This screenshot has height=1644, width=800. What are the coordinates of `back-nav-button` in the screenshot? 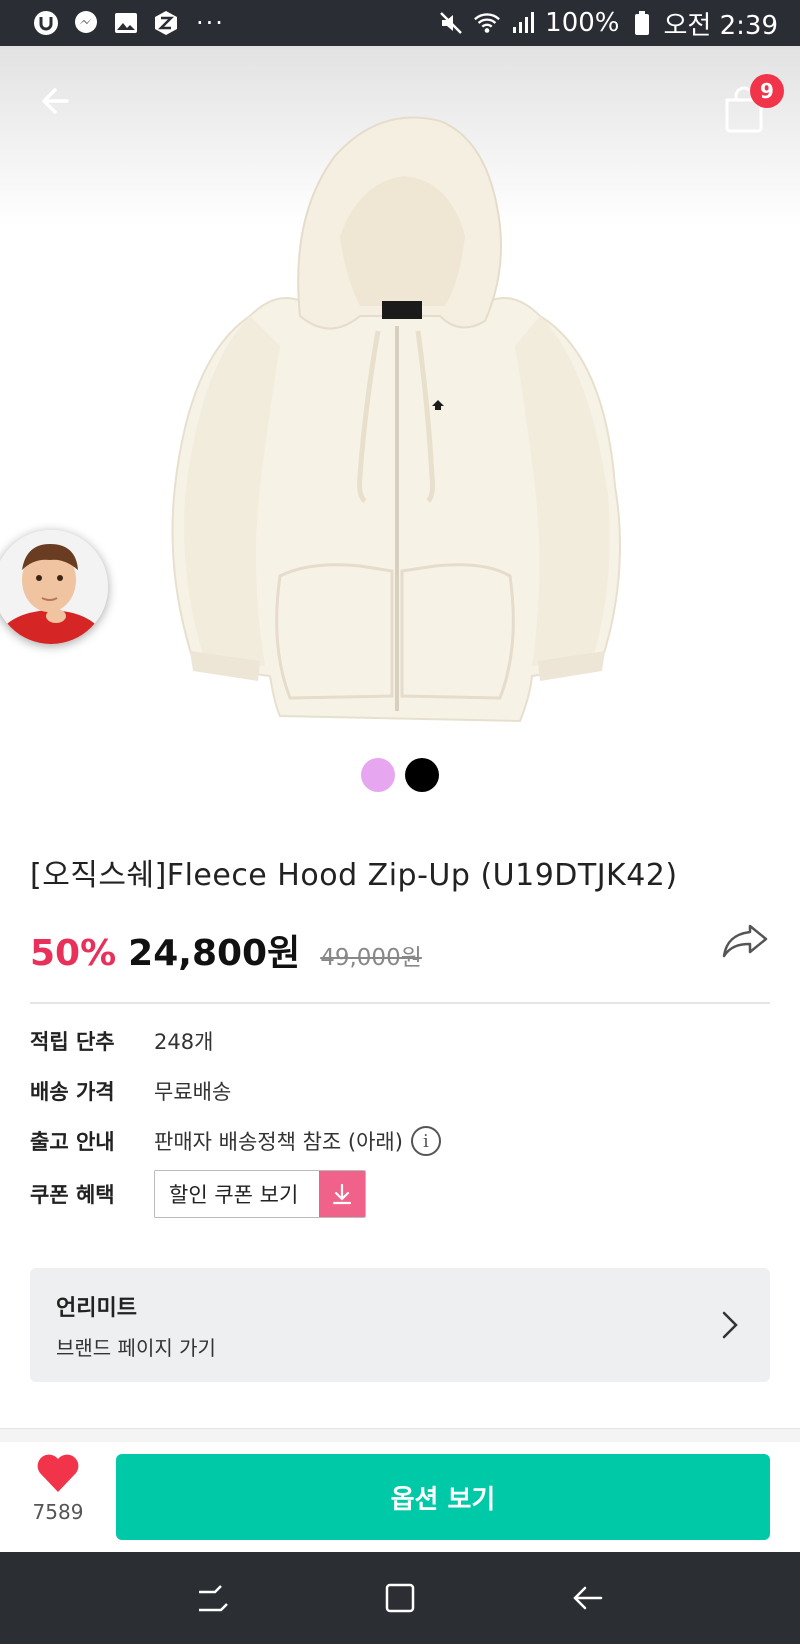 It's located at (587, 1598).